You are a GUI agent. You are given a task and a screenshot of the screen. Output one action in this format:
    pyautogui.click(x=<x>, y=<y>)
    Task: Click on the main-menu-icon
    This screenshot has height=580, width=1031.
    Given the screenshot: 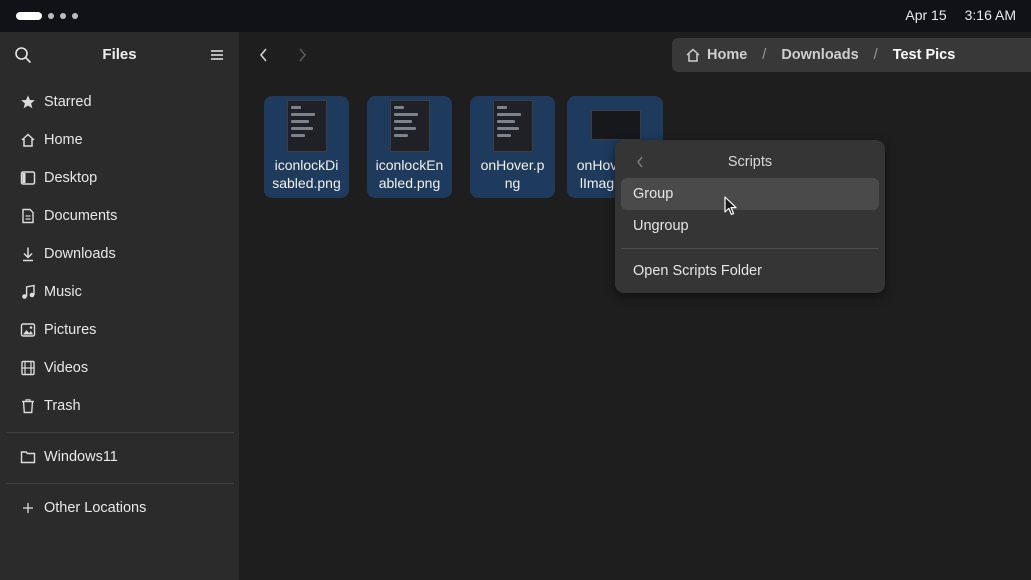 What is the action you would take?
    pyautogui.click(x=217, y=55)
    